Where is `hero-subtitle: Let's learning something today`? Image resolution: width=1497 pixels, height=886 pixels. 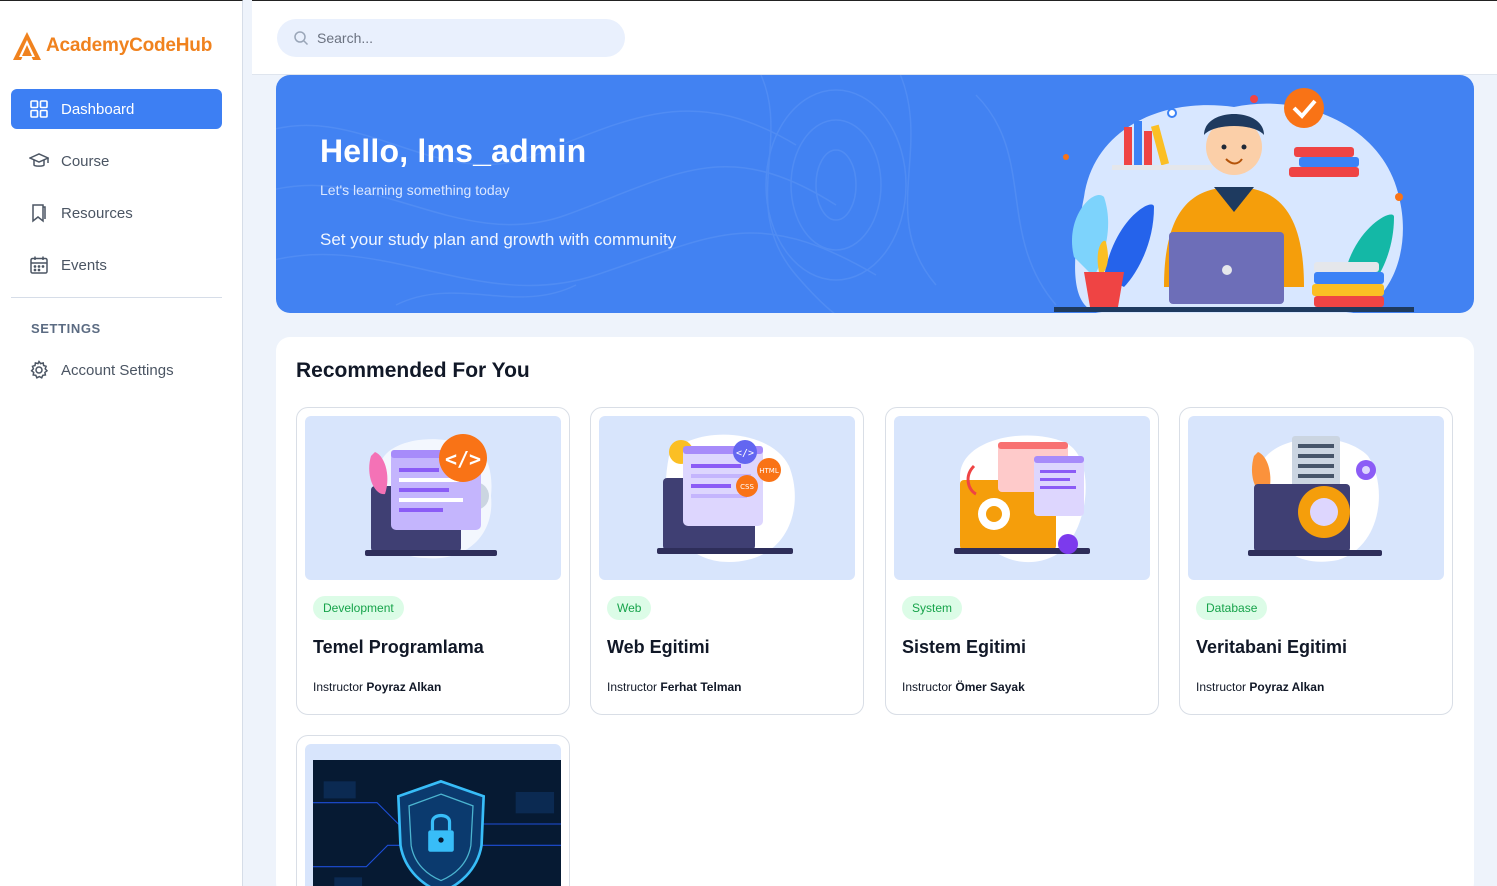
hero-subtitle: Let's learning something today is located at coordinates (415, 190).